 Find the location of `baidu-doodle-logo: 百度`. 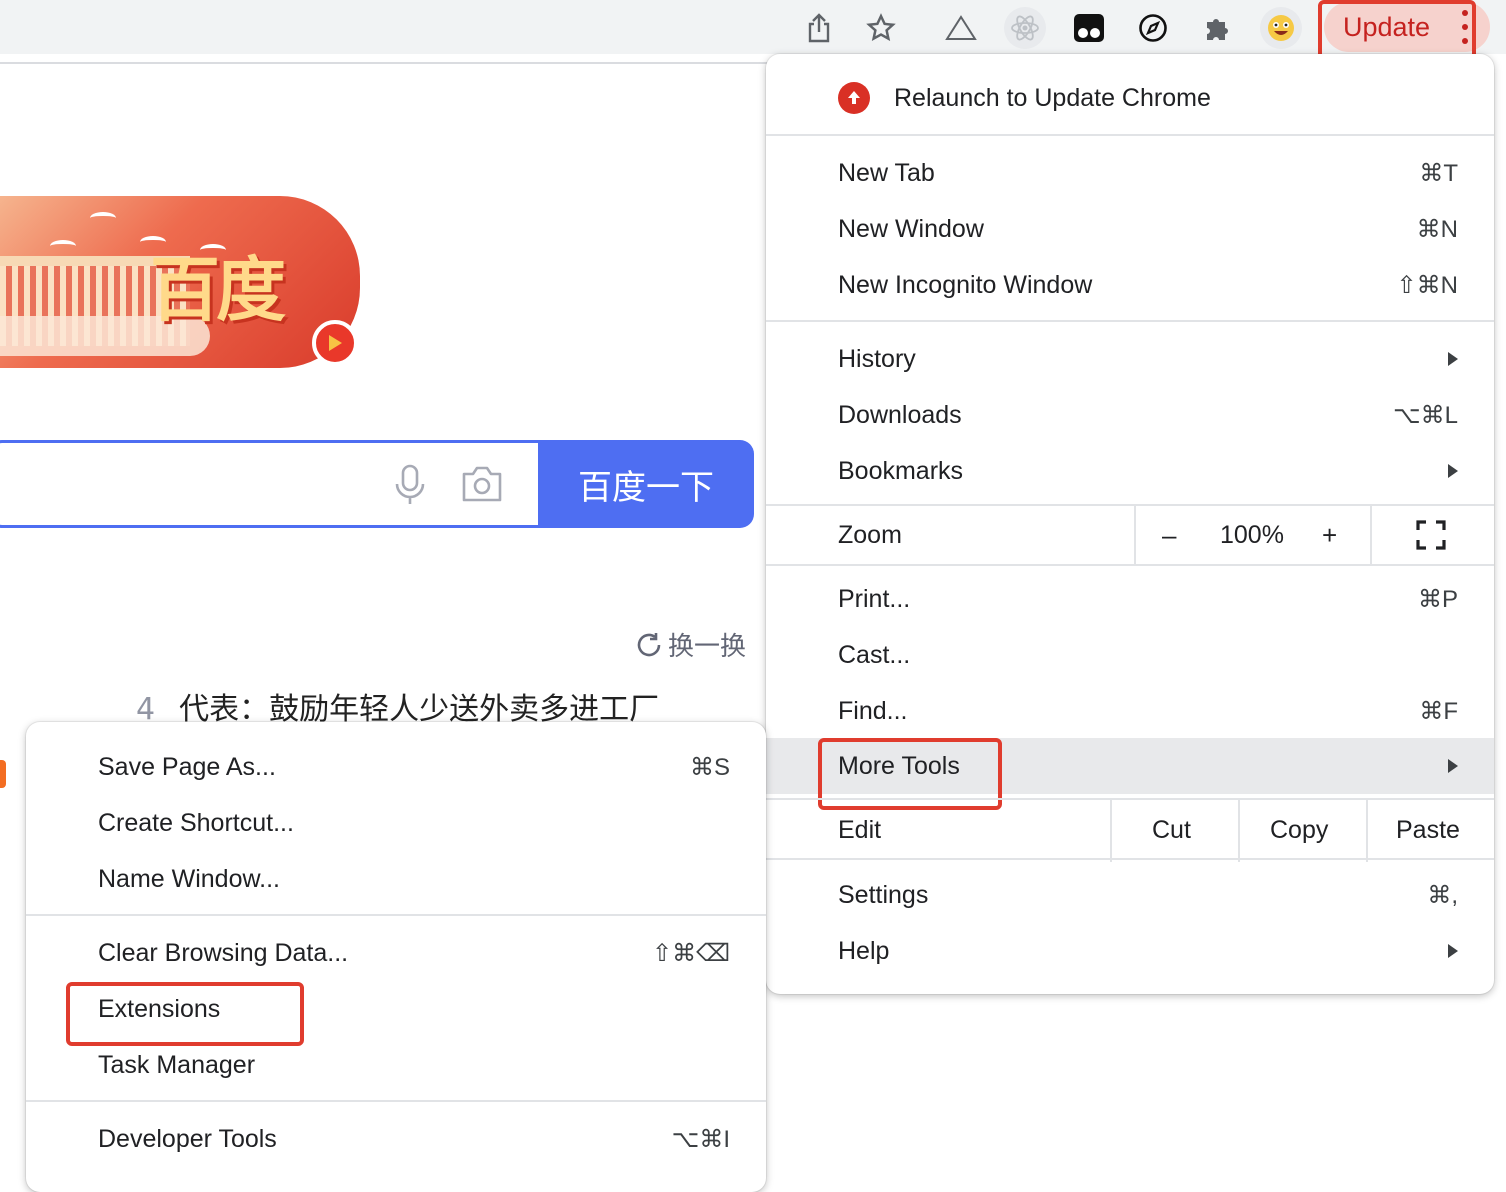

baidu-doodle-logo: 百度 is located at coordinates (180, 282).